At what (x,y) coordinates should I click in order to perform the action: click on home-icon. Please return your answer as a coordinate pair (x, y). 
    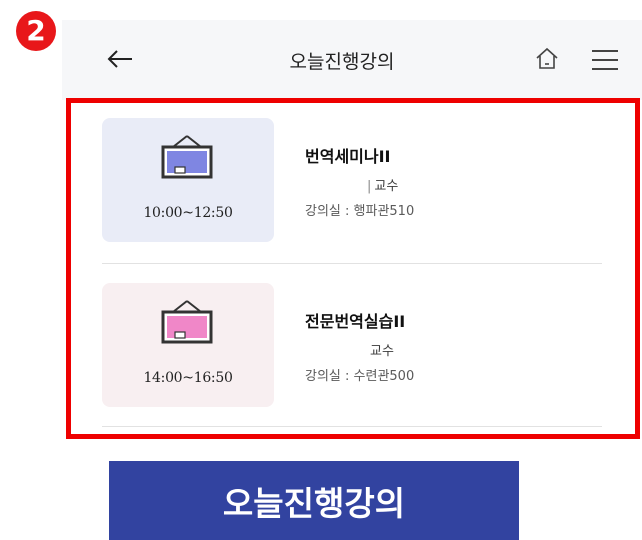
    Looking at the image, I should click on (547, 58).